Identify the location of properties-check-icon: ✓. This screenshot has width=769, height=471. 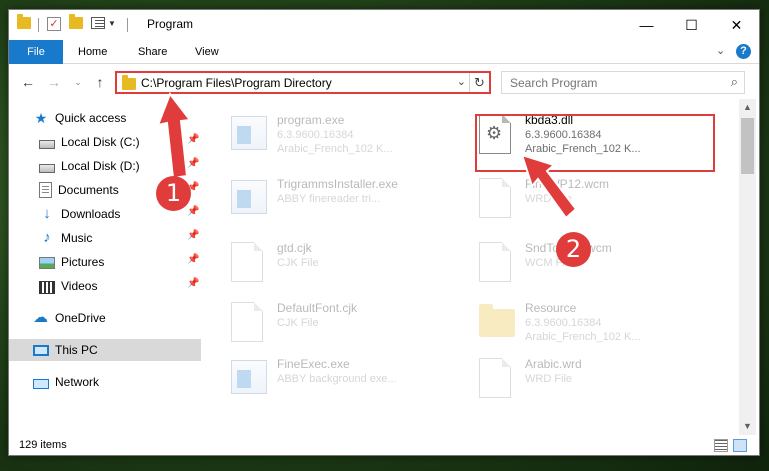
(54, 24).